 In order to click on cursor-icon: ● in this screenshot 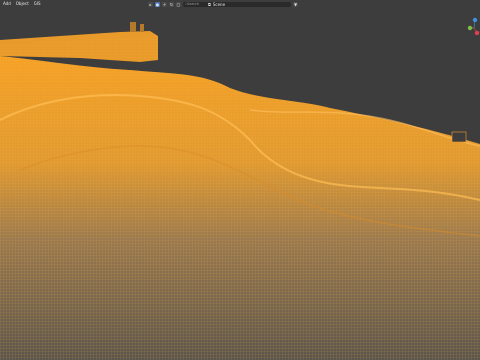, I will do `click(157, 4)`.